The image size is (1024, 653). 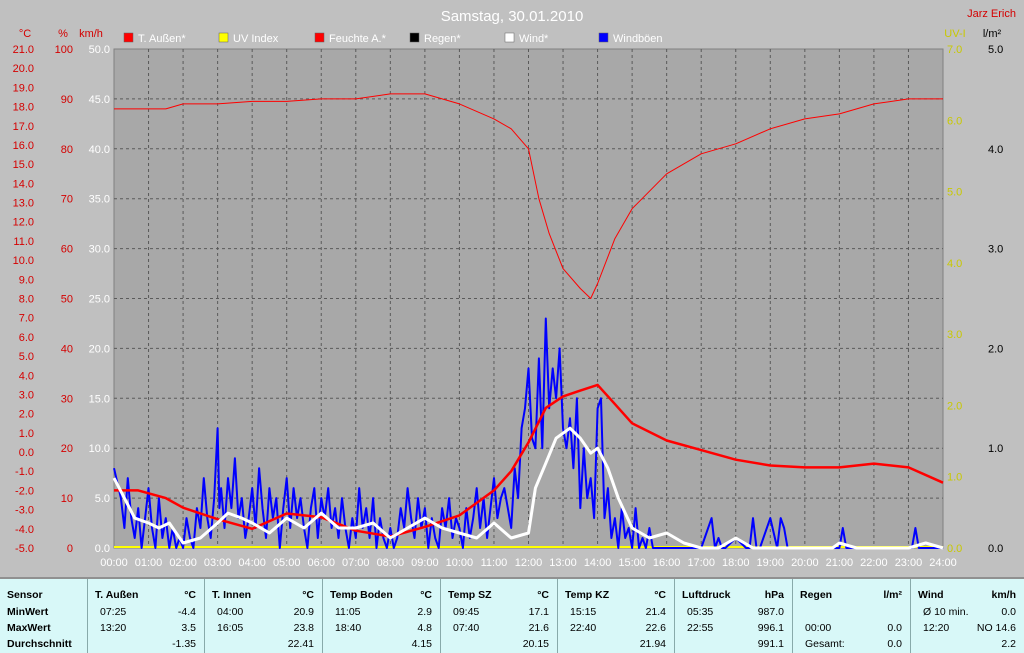 I want to click on stats-column: Regen l/m² 00:00 0.0 Gesamt: 0.0, so click(x=852, y=616).